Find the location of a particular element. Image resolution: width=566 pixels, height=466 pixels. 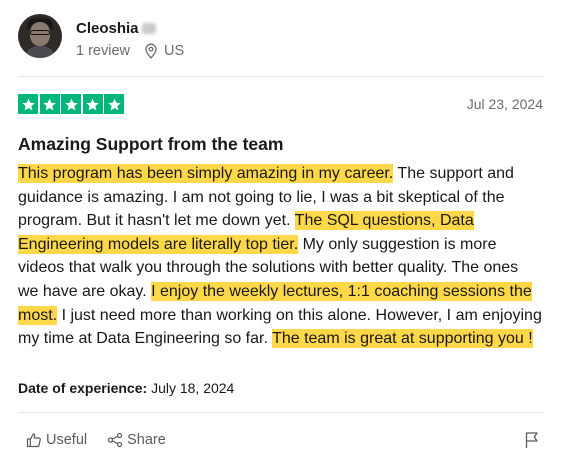

useful-label: Useful is located at coordinates (67, 440).